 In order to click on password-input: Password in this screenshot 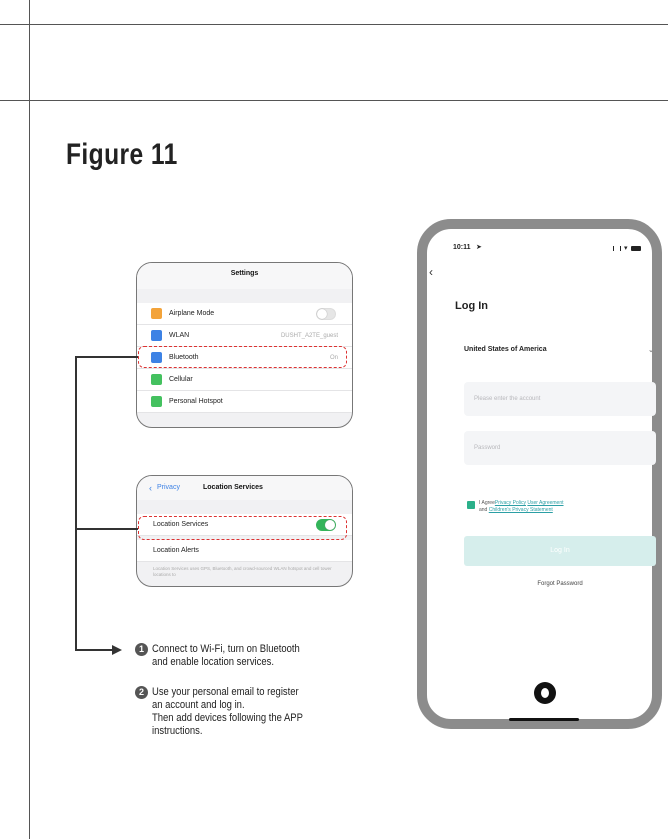, I will do `click(560, 448)`.